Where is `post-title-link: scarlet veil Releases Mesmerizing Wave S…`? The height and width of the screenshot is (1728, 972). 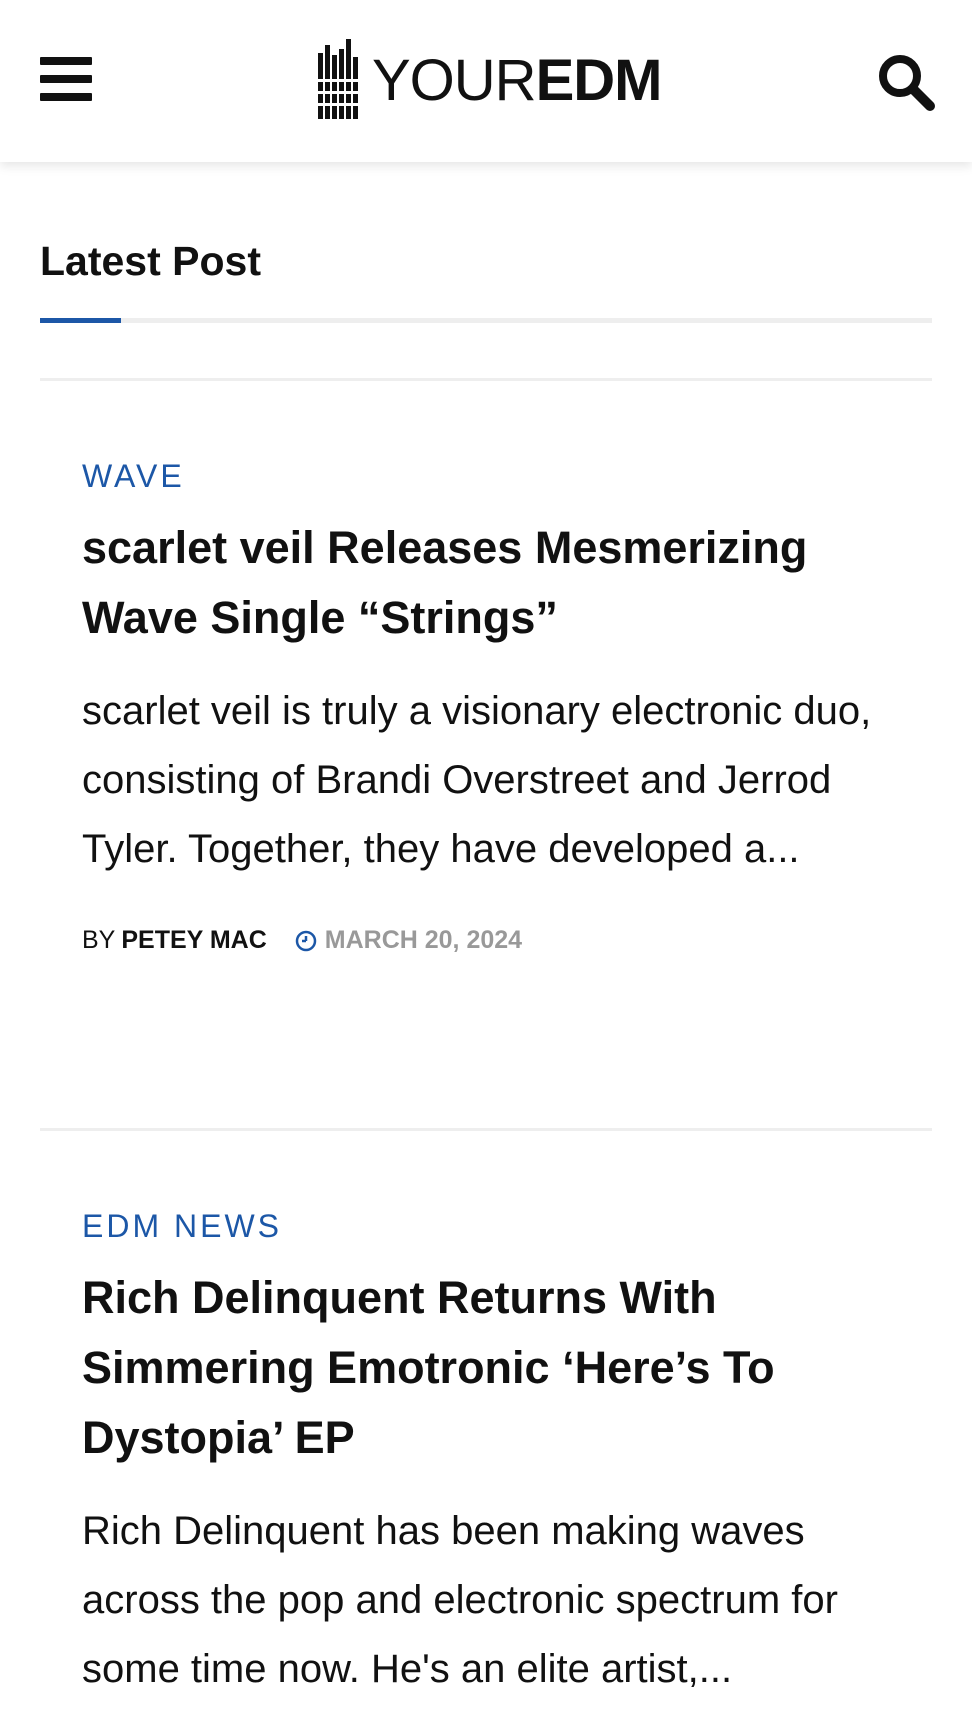
post-title-link: scarlet veil Releases Mesmerizing Wave S… is located at coordinates (482, 583).